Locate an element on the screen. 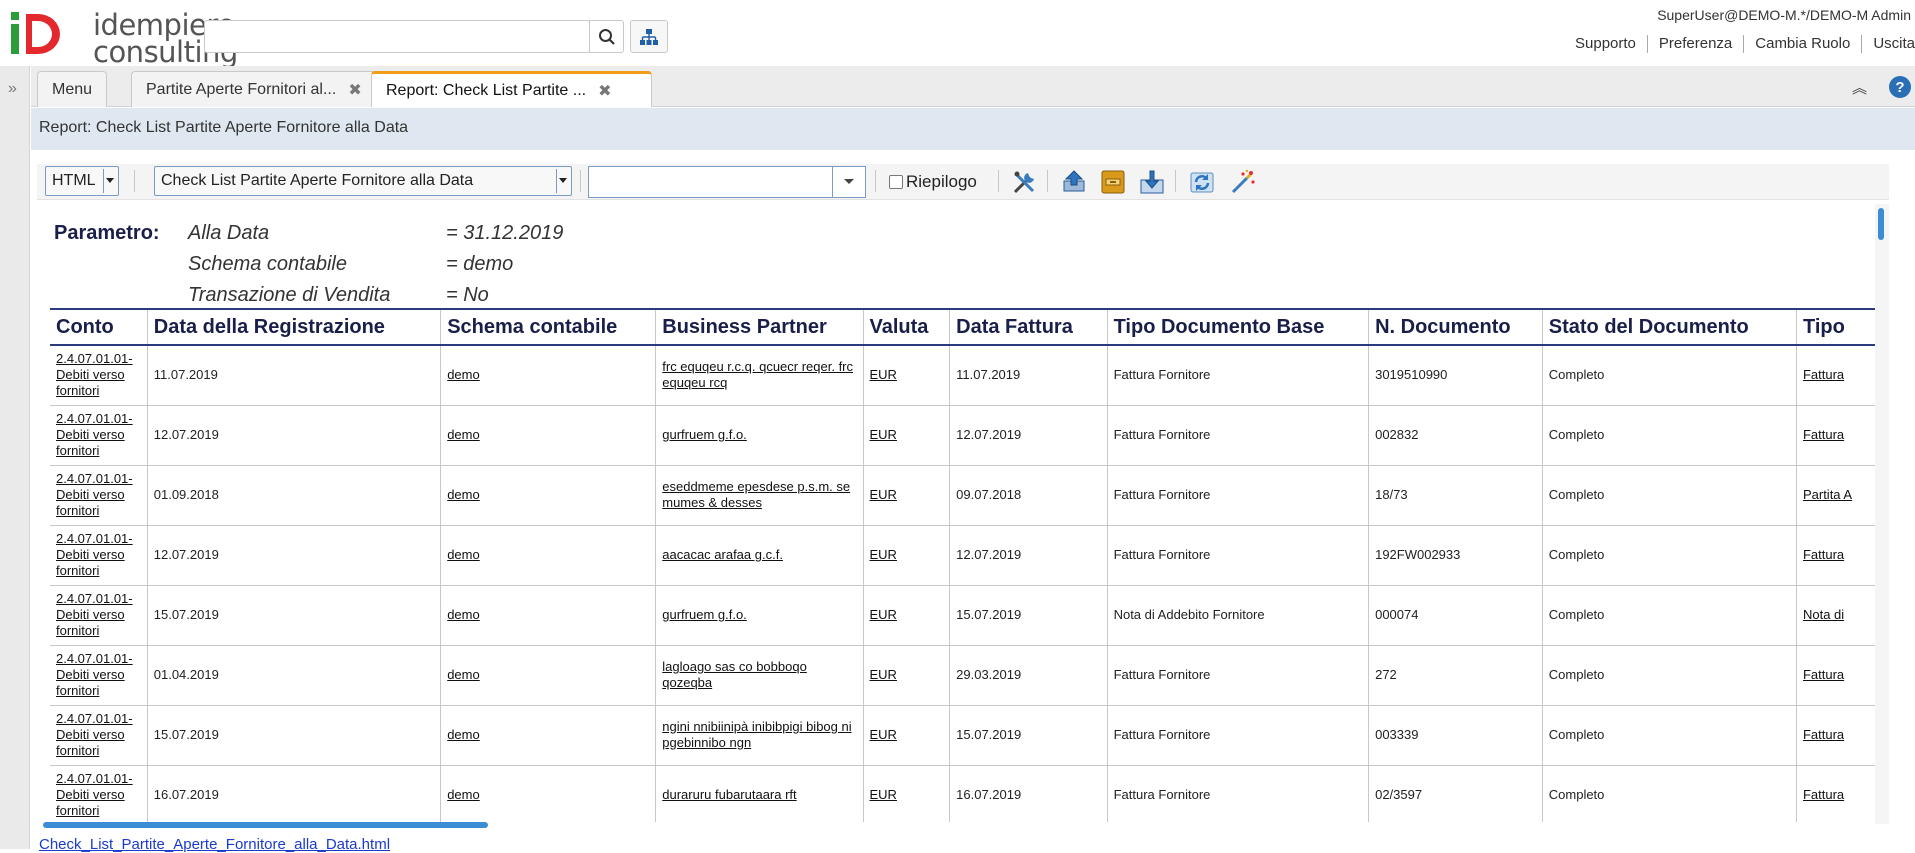  column-header: Tipo Documento Base is located at coordinates (1237, 327).